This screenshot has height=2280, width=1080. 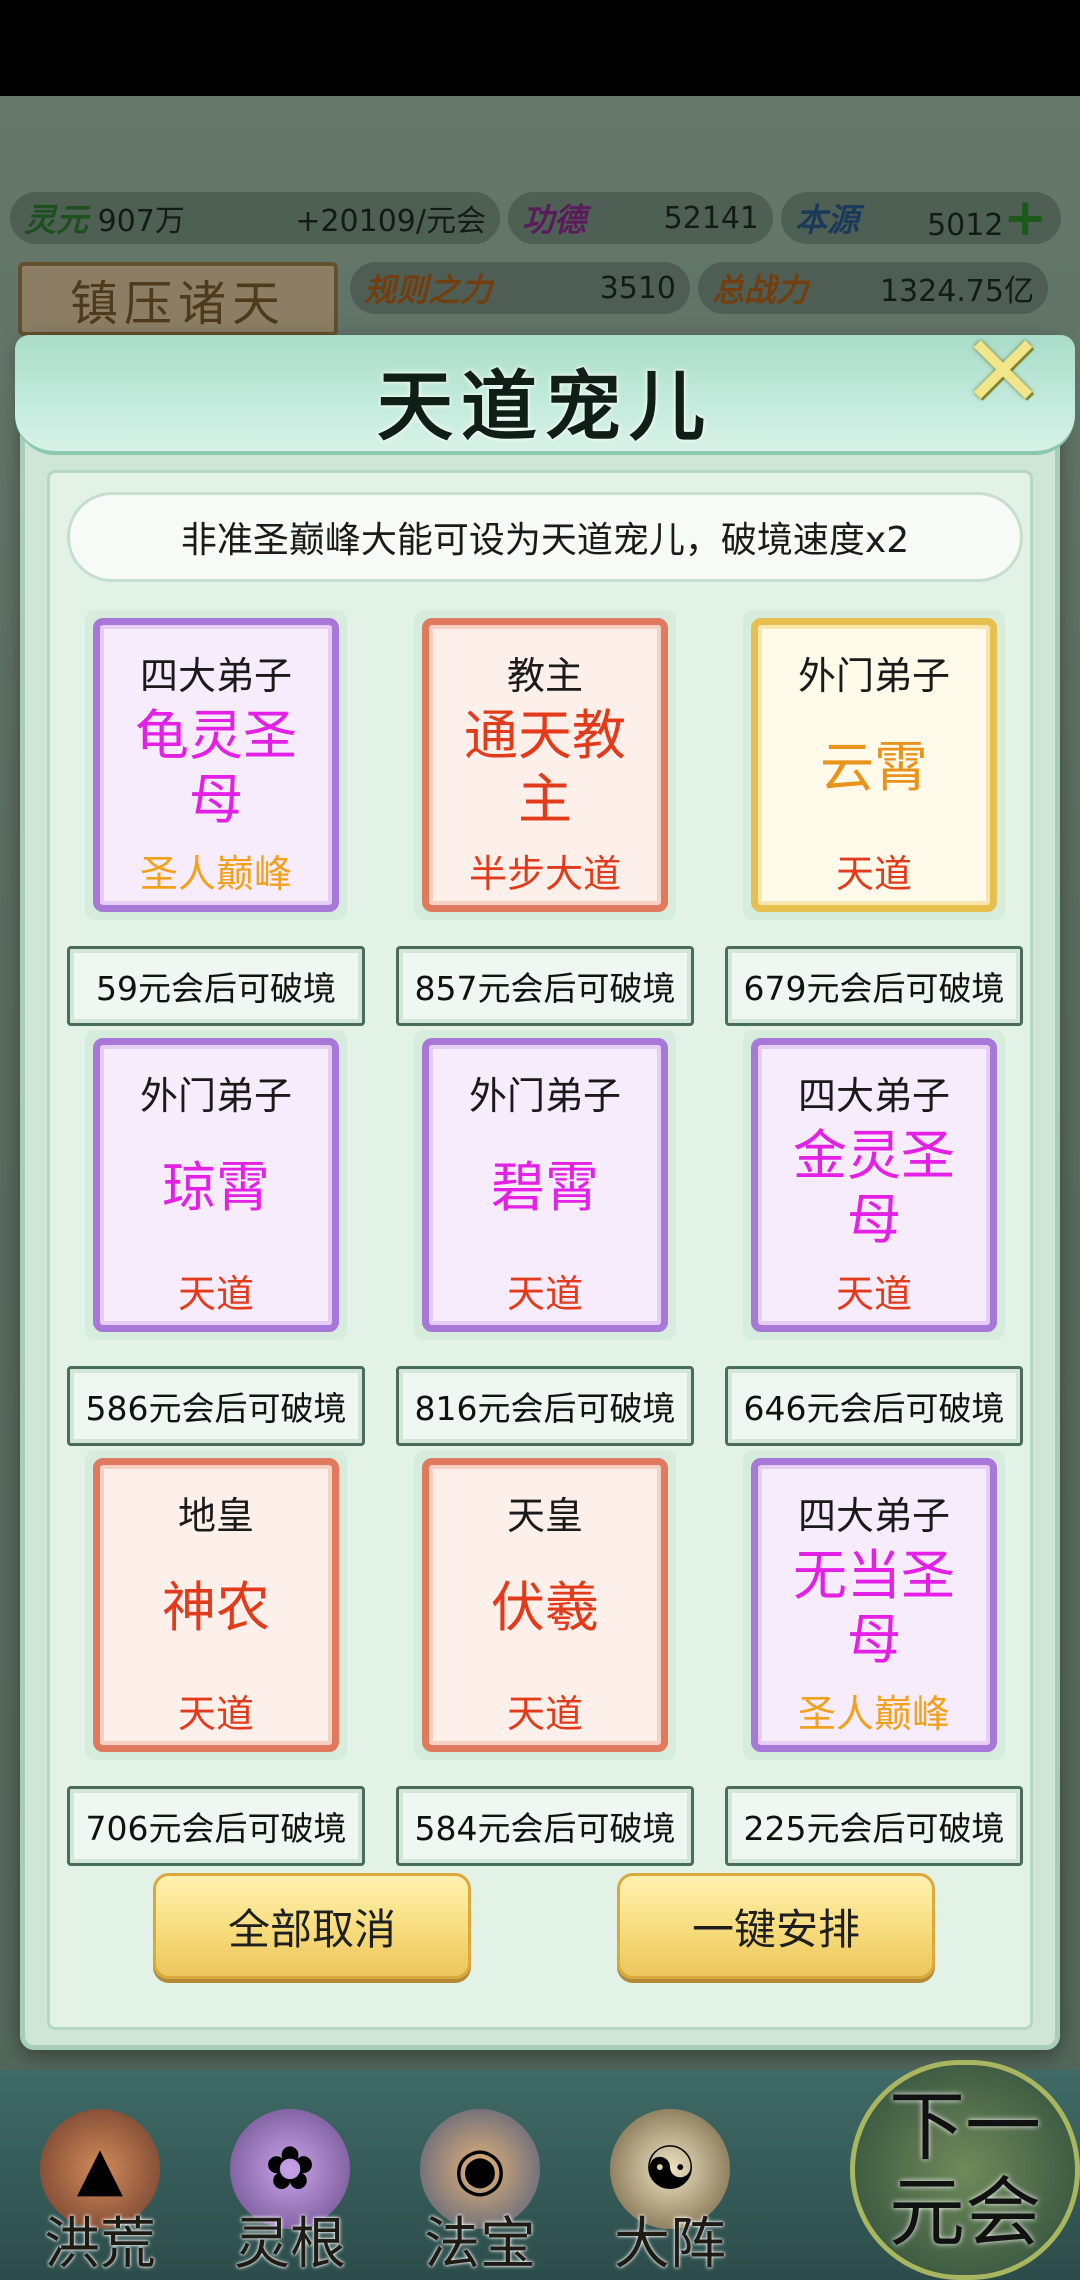 I want to click on disciple-card: 教主 通天教主 半步大道, so click(x=545, y=765).